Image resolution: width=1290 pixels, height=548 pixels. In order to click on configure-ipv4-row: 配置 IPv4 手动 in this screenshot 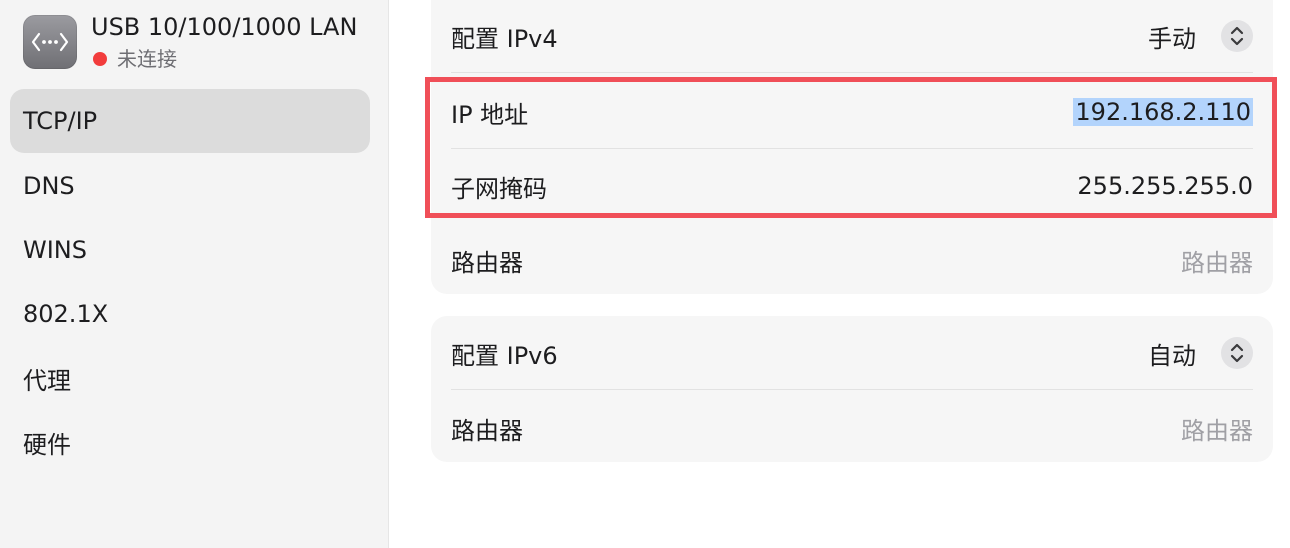, I will do `click(852, 36)`.